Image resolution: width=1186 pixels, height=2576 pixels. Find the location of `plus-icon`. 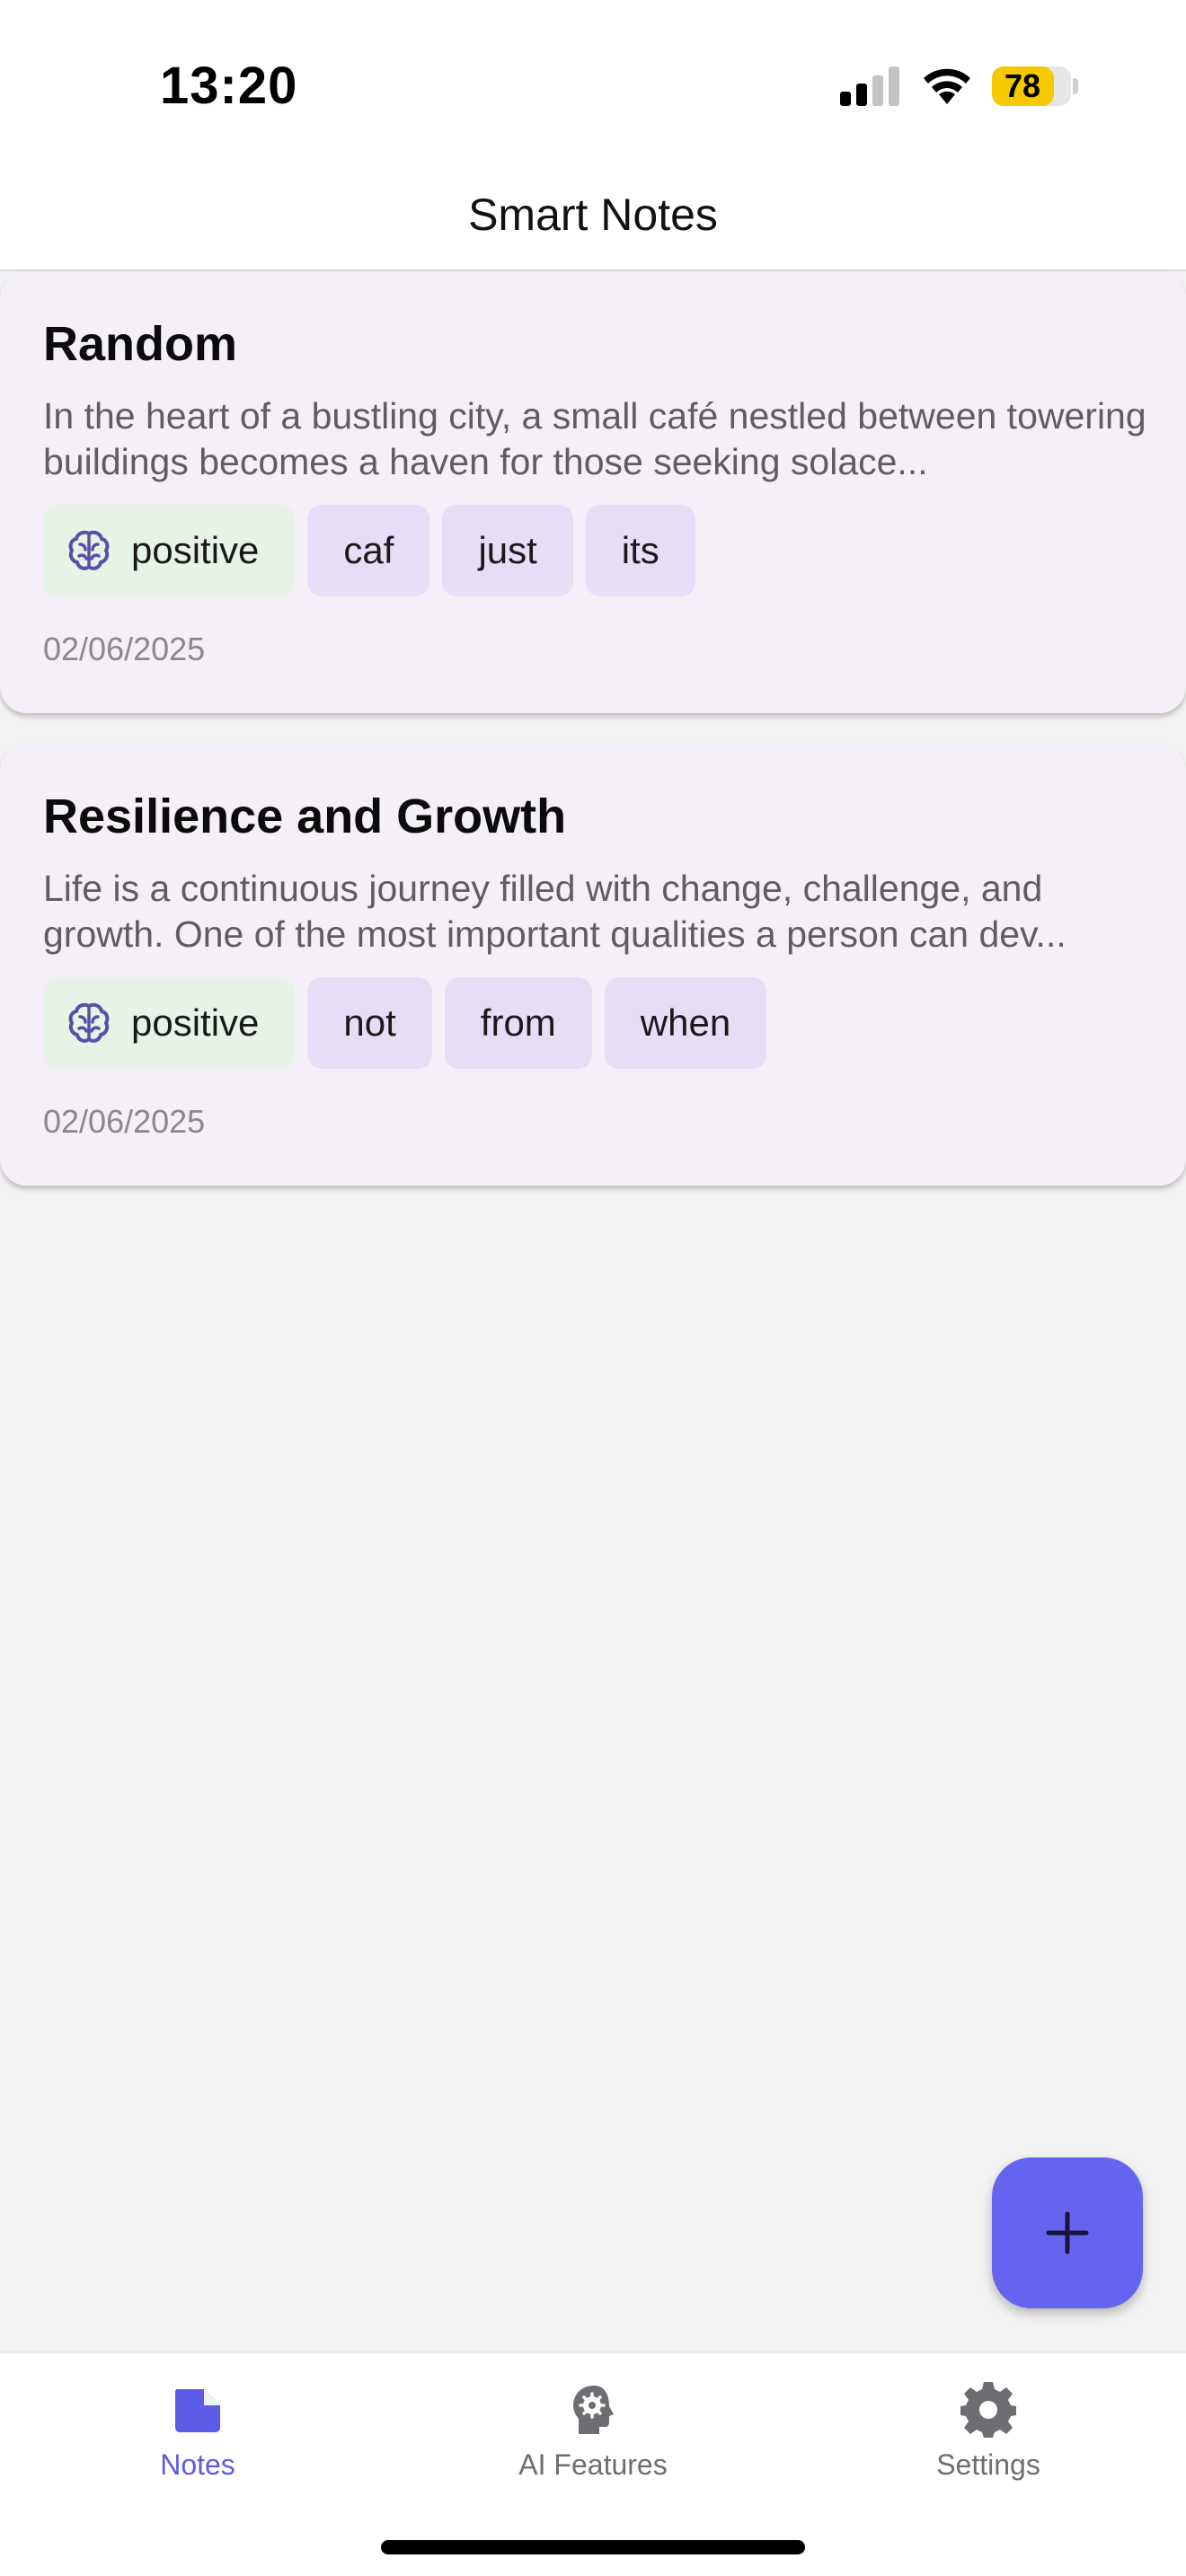

plus-icon is located at coordinates (1067, 2232).